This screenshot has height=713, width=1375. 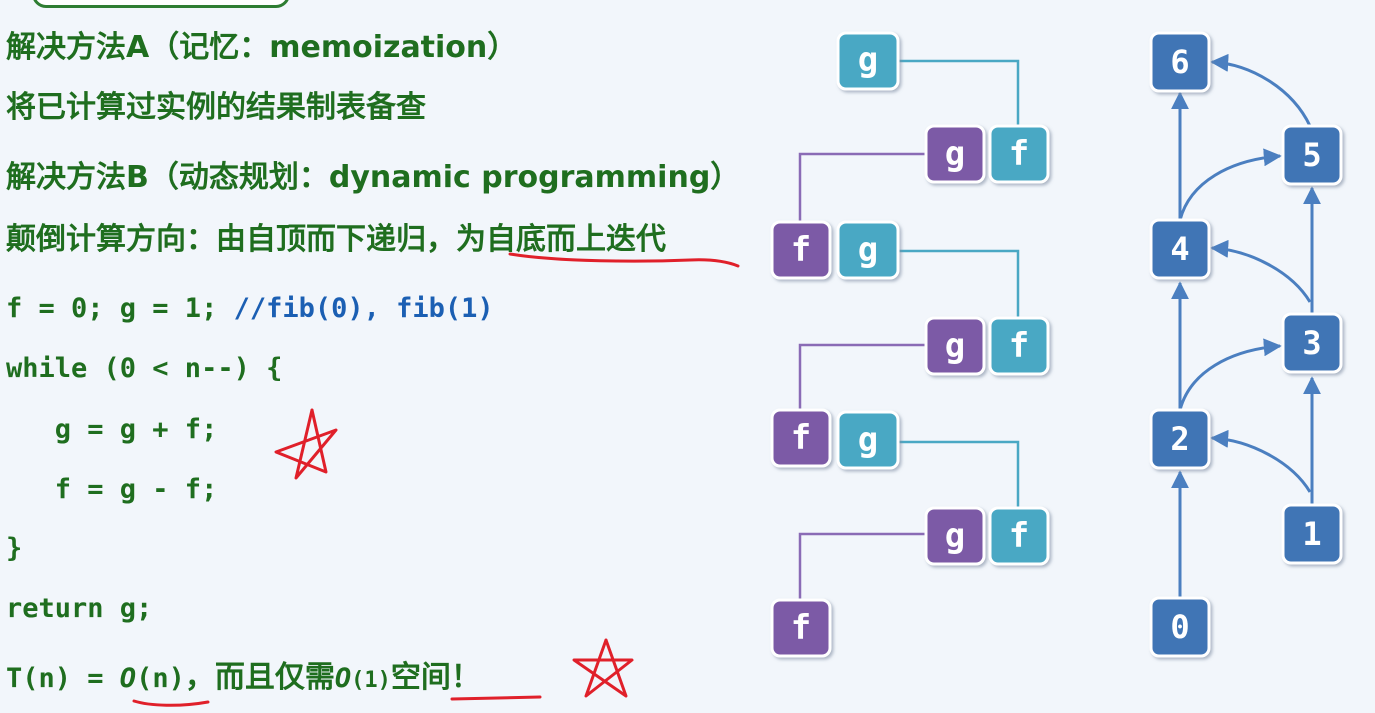 I want to click on node-f-row2: f, so click(x=801, y=250).